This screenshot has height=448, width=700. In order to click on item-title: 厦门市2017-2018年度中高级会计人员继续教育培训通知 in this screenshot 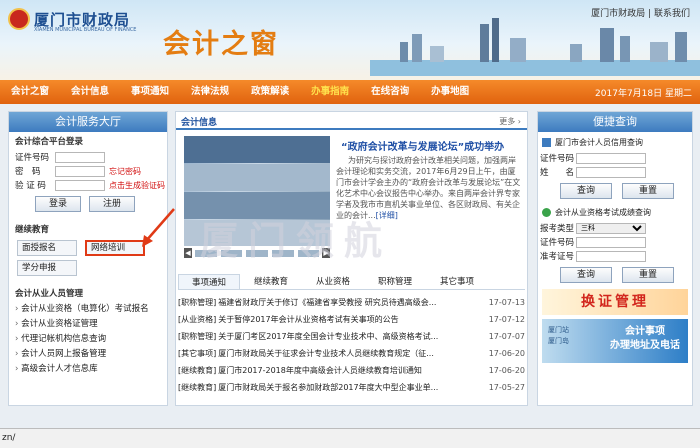, I will do `click(351, 370)`.